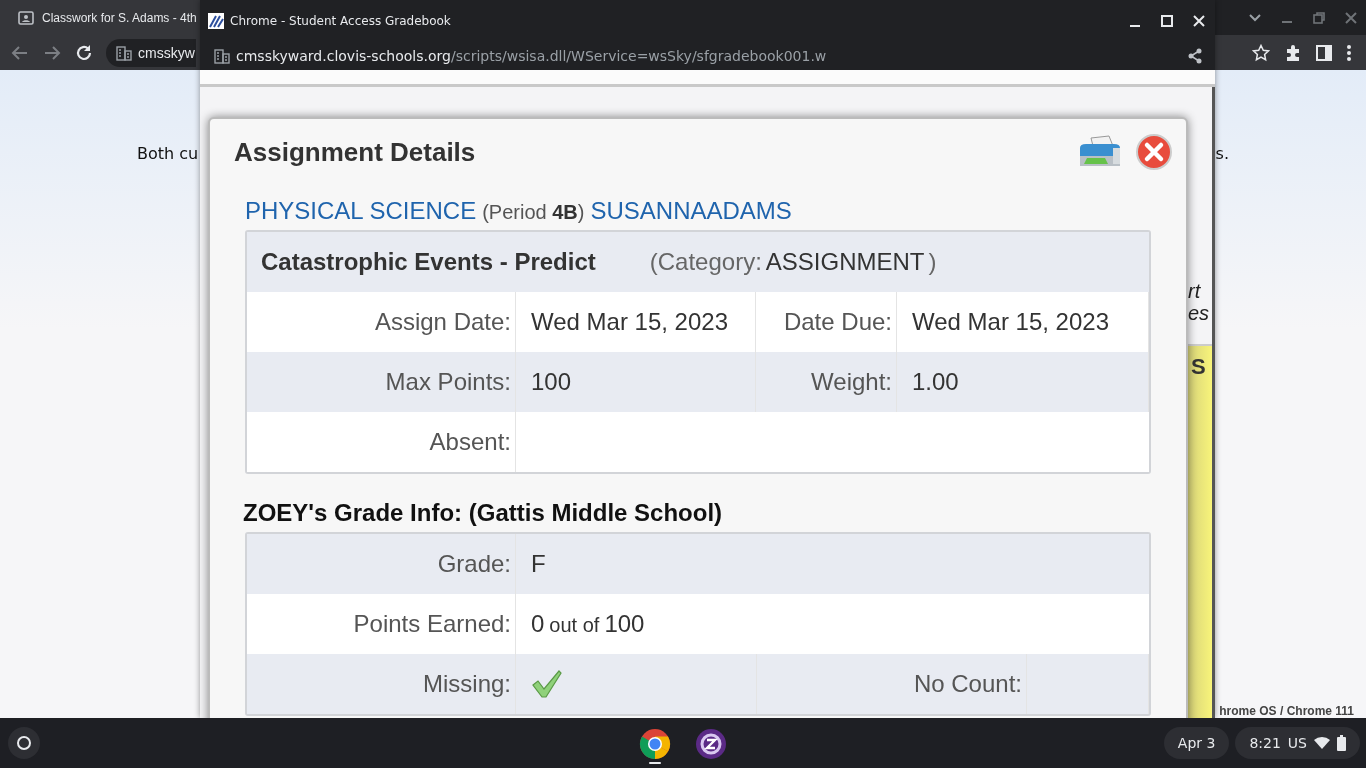 The height and width of the screenshot is (768, 1366). Describe the element at coordinates (355, 152) in the screenshot. I see `dialog-title: Assignment Details` at that location.